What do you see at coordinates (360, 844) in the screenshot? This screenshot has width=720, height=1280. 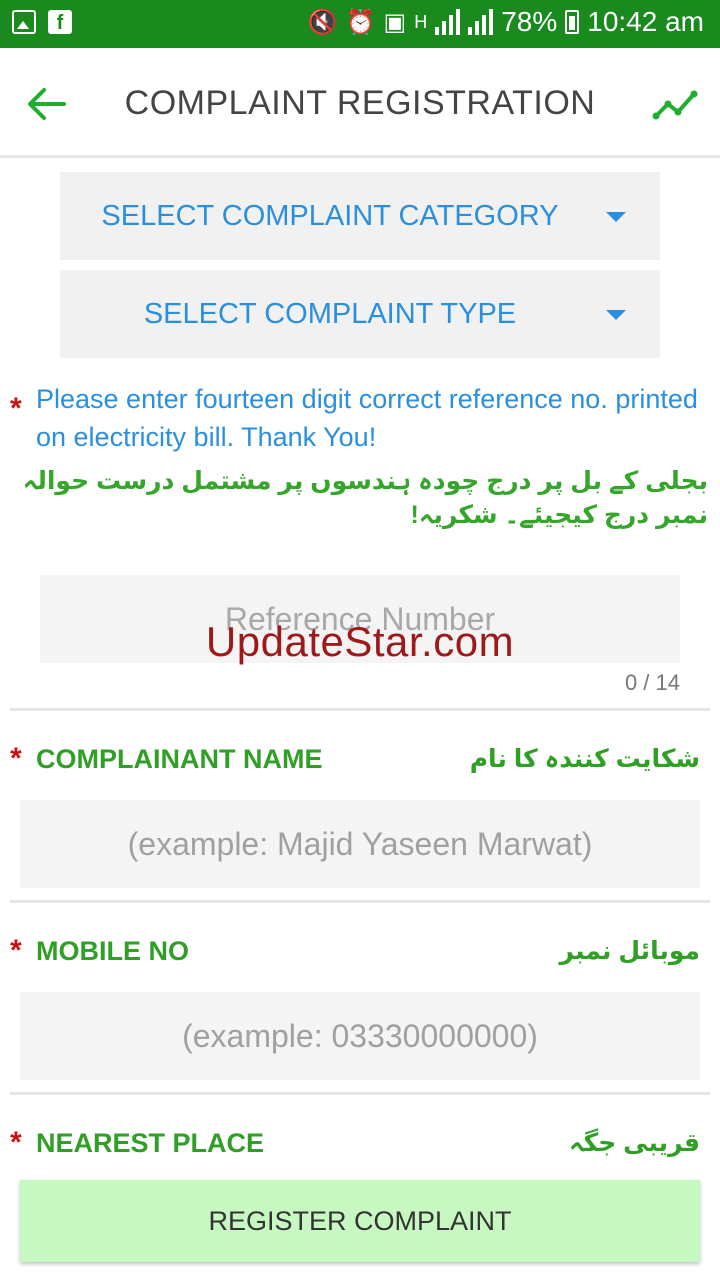 I see `complainant-name-input` at bounding box center [360, 844].